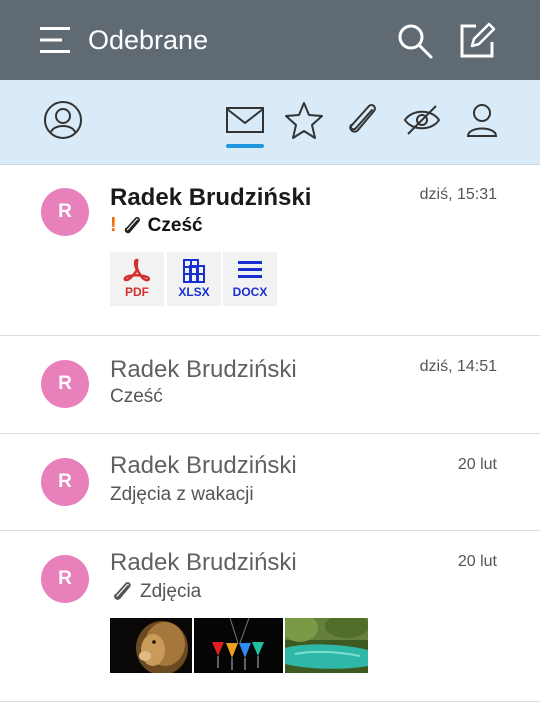 This screenshot has width=540, height=708. Describe the element at coordinates (136, 396) in the screenshot. I see `message-subject: Cześć` at that location.